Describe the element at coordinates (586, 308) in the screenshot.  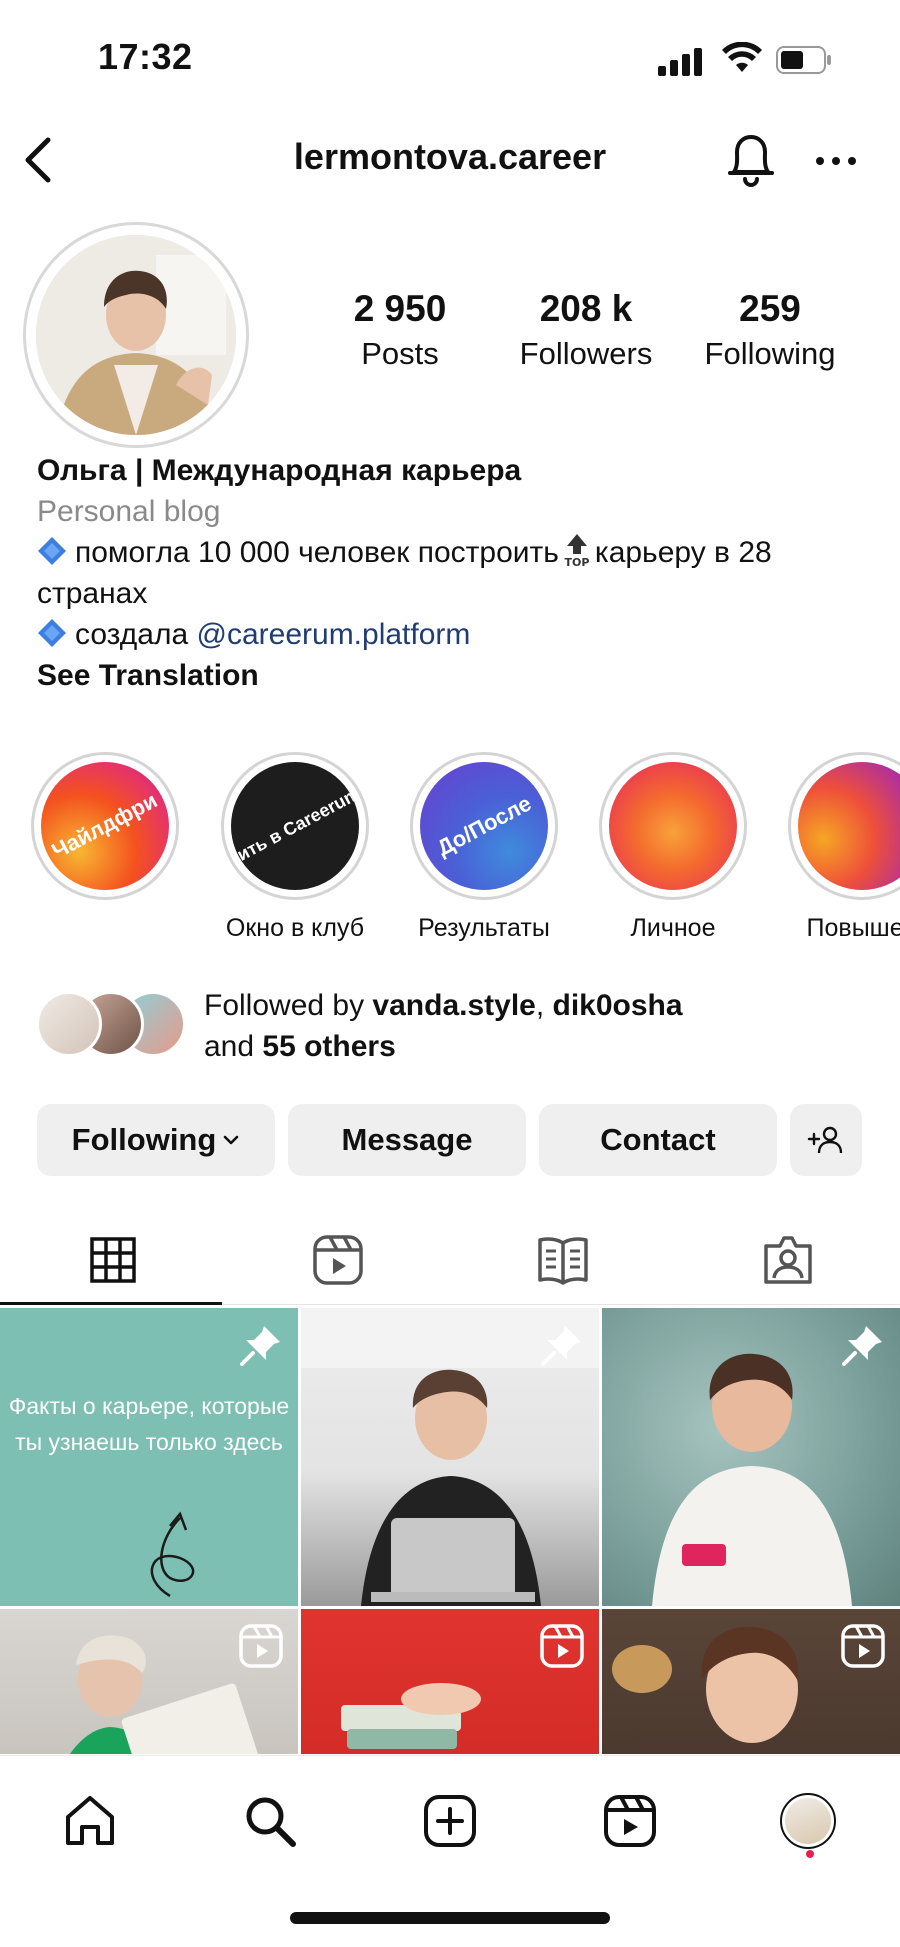
I see `followers-count-value: 208 k` at that location.